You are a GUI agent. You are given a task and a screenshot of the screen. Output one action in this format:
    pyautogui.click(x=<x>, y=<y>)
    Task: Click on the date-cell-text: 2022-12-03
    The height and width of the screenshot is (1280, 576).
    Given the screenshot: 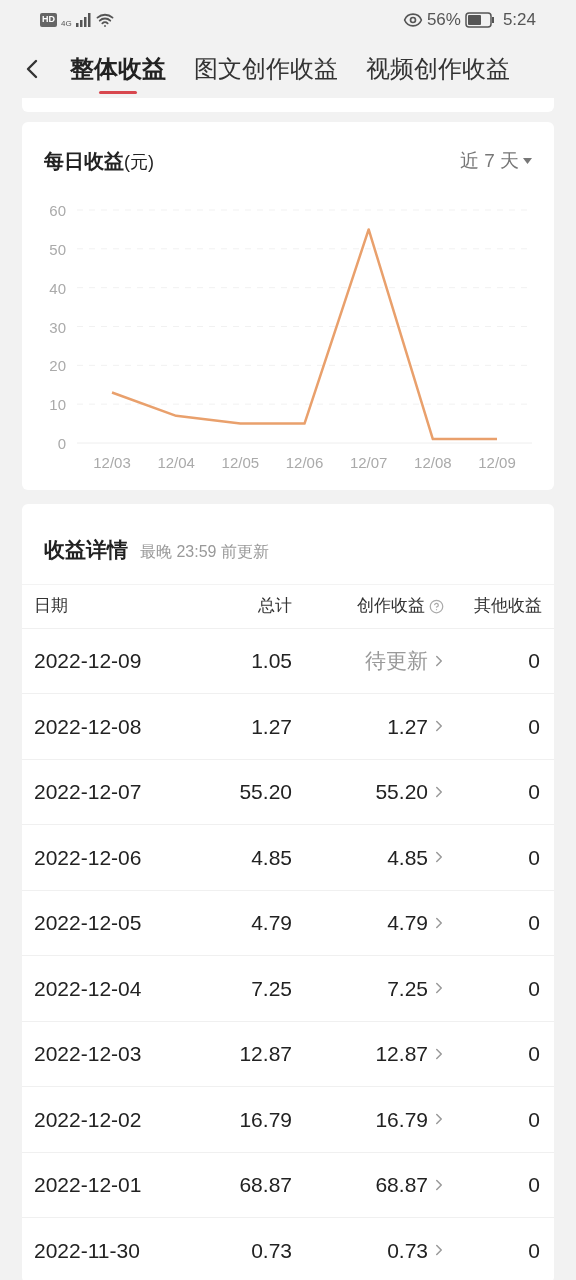 What is the action you would take?
    pyautogui.click(x=88, y=1054)
    